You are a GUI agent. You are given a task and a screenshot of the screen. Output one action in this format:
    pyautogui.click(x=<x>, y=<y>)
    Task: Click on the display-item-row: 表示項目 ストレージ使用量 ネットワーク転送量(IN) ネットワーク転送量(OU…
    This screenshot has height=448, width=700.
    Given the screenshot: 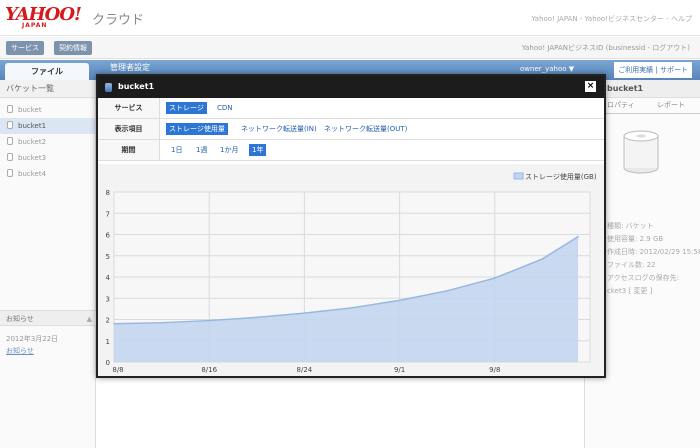 What is the action you would take?
    pyautogui.click(x=351, y=129)
    